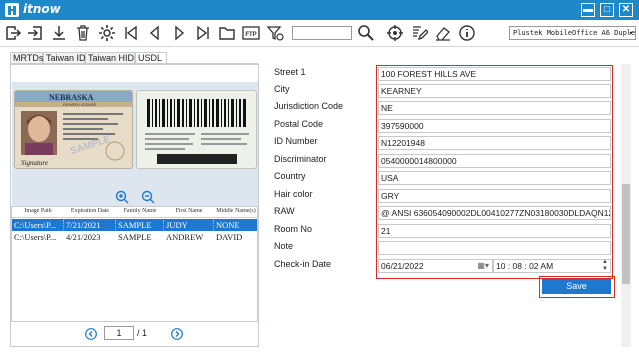 The image size is (639, 358). What do you see at coordinates (83, 33) in the screenshot?
I see `trash-icon` at bounding box center [83, 33].